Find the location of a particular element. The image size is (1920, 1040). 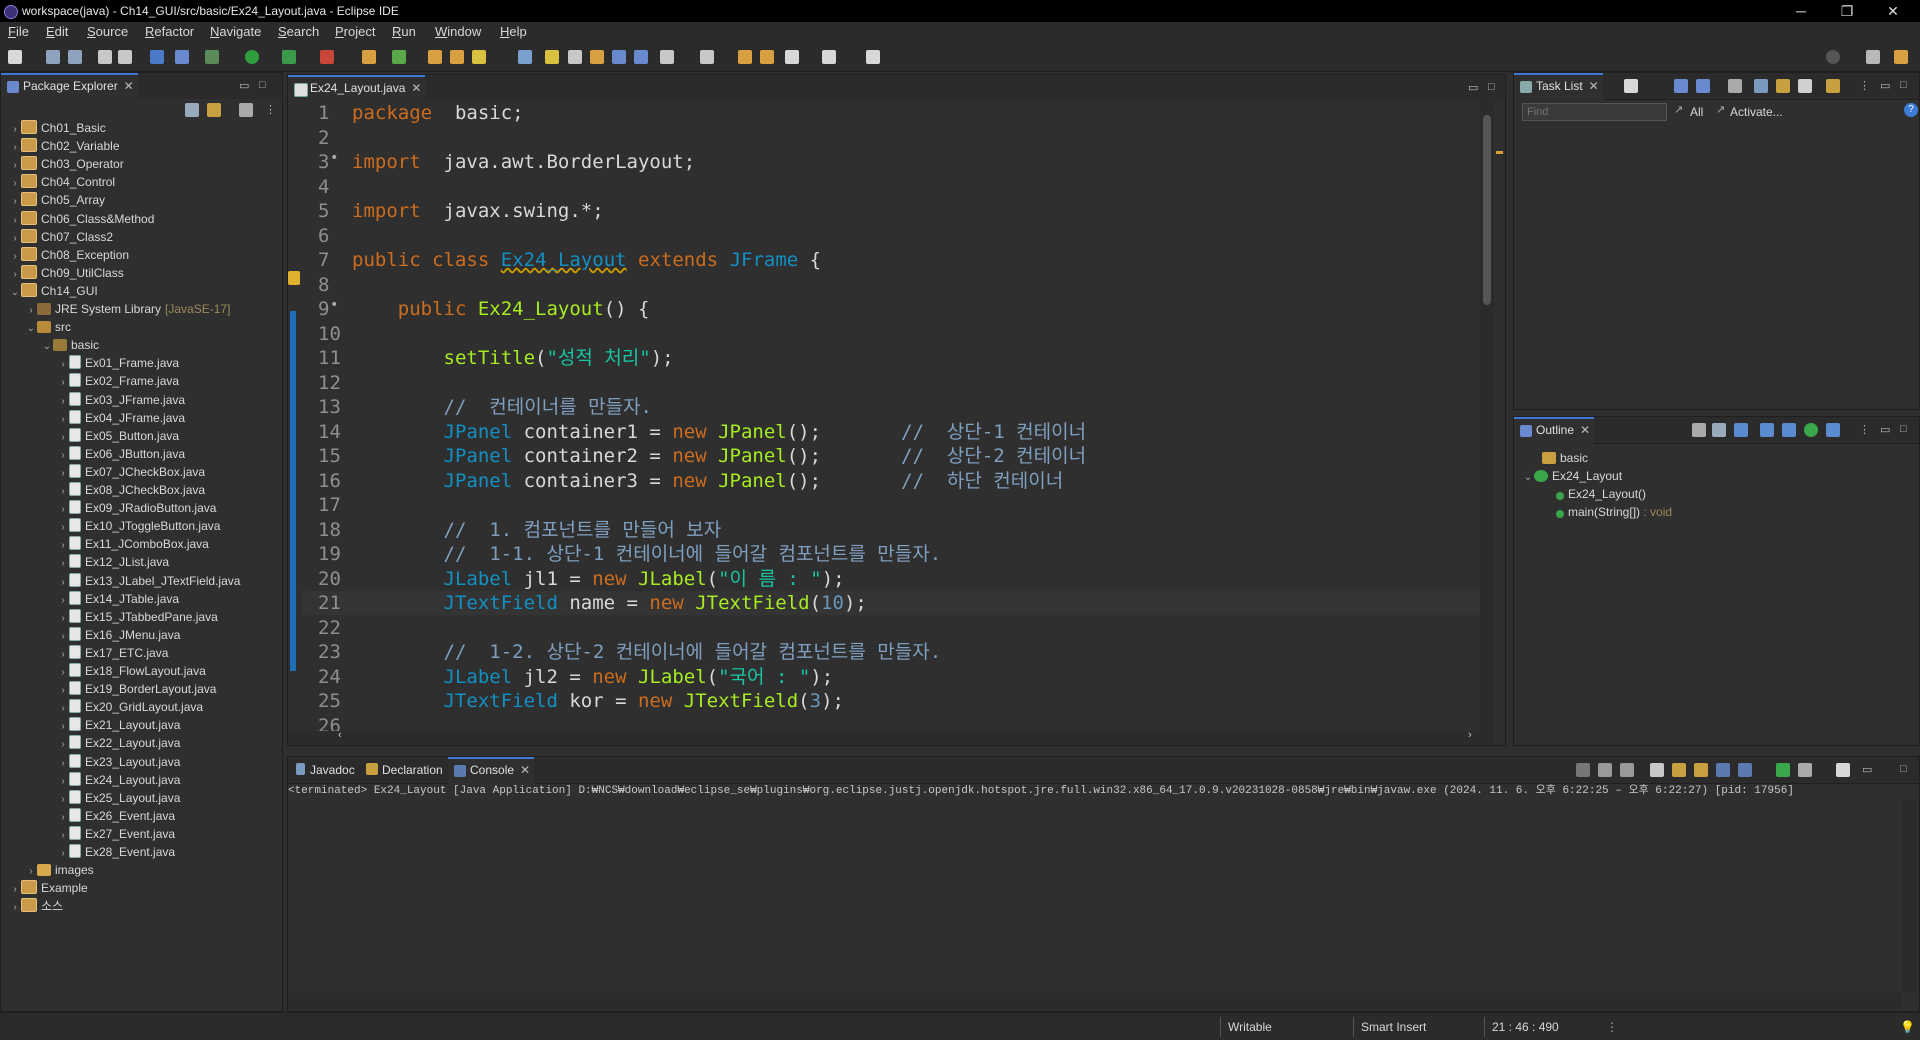

java-perspective-icon is located at coordinates (1901, 57).